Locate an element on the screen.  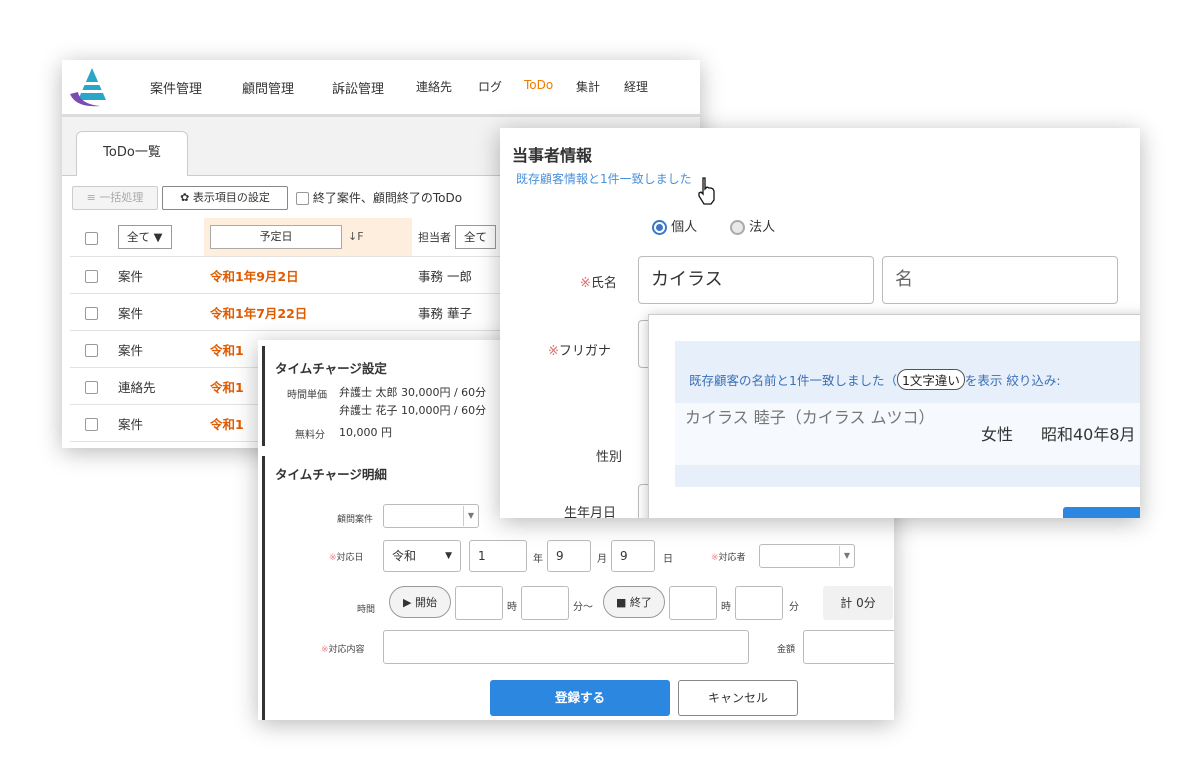
amount-input is located at coordinates (848, 647).